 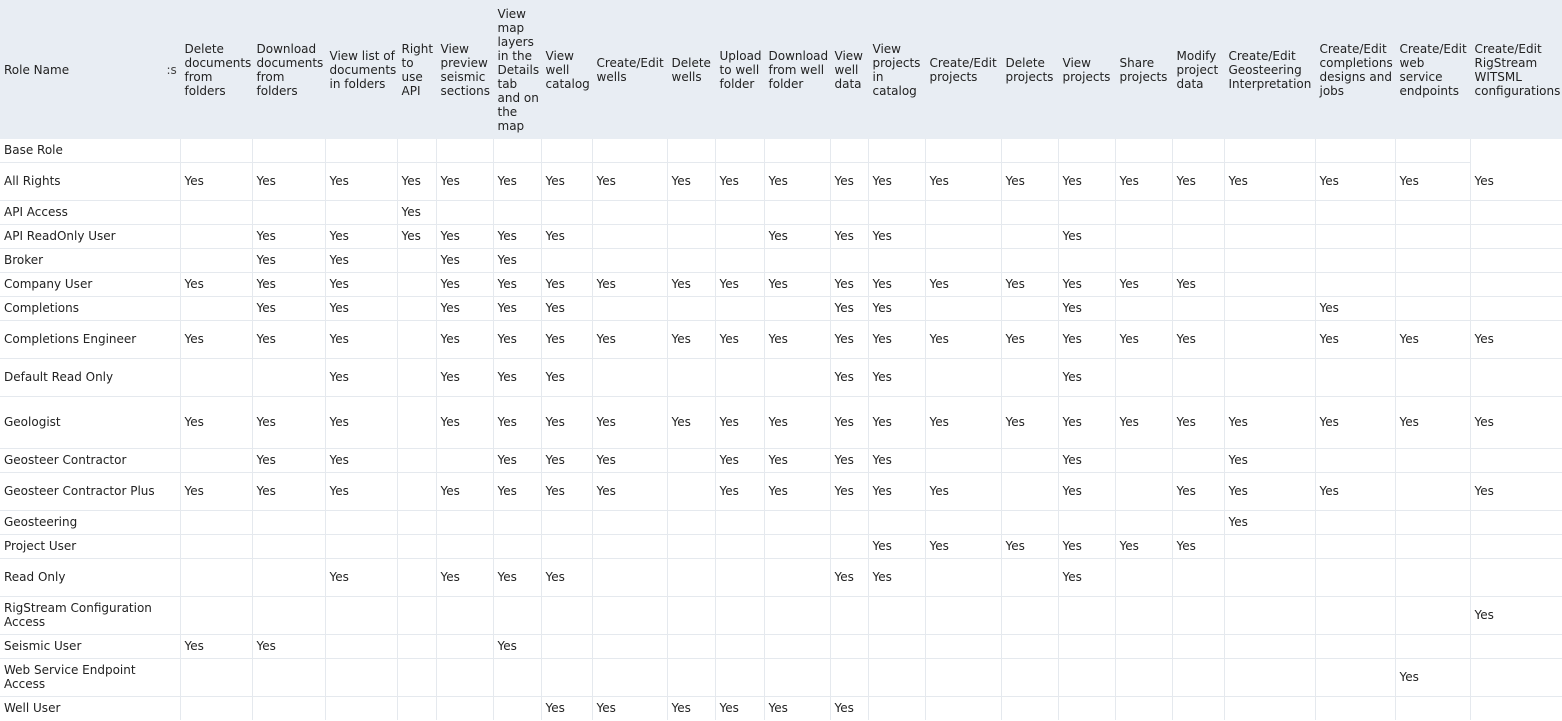 I want to click on column-header-right-to-use-api: Right to use API, so click(x=417, y=69).